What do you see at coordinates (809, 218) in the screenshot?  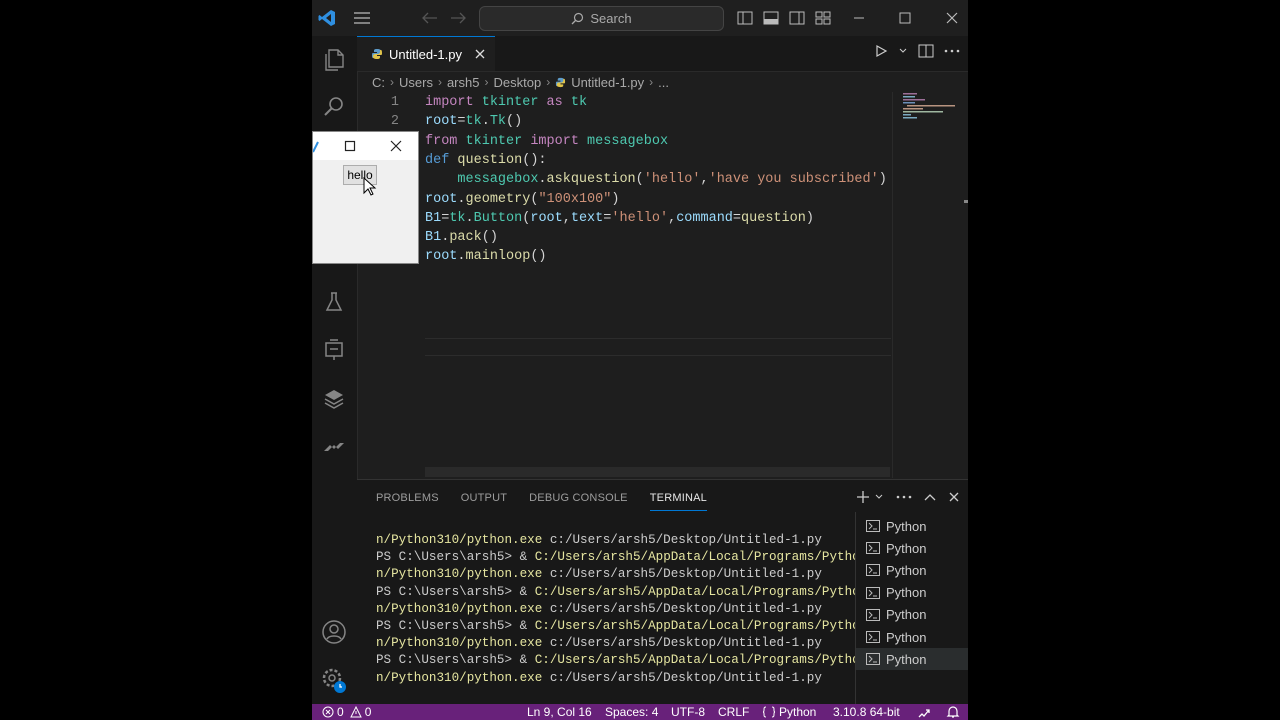 I see `code-token: )` at bounding box center [809, 218].